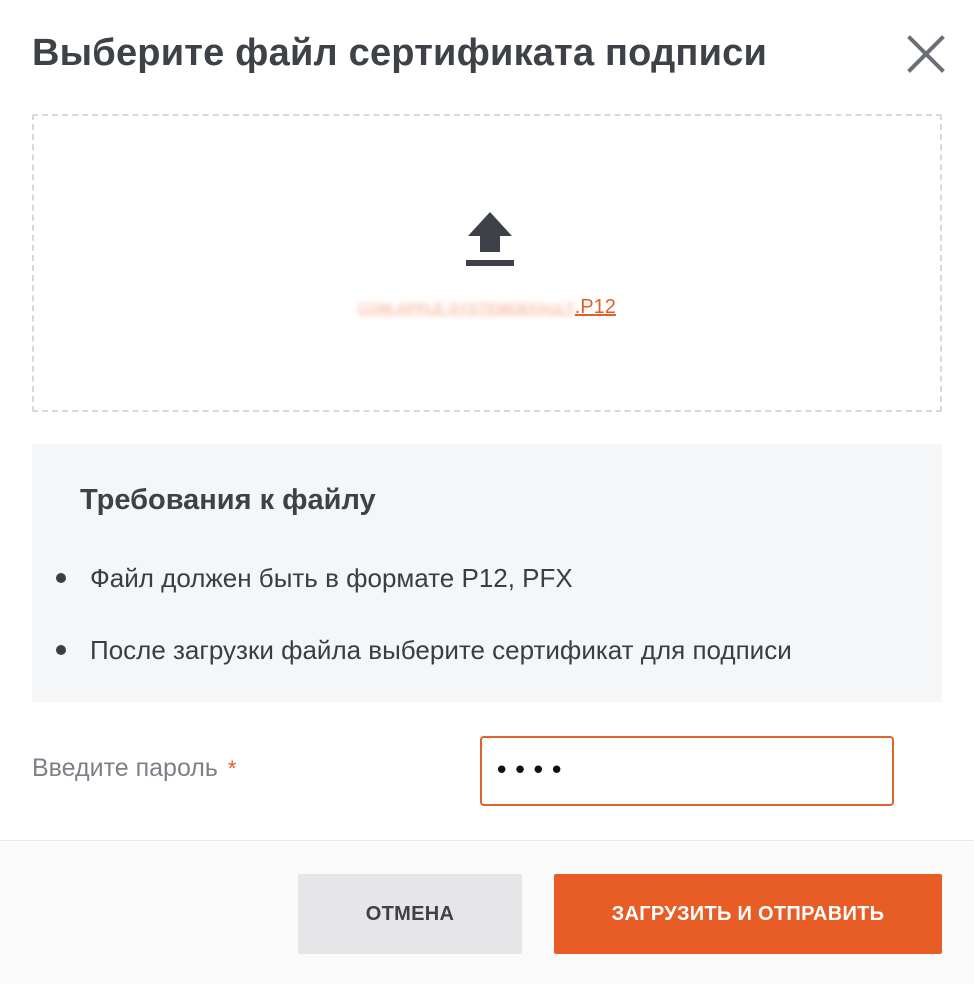  I want to click on upload-icon, so click(490, 240).